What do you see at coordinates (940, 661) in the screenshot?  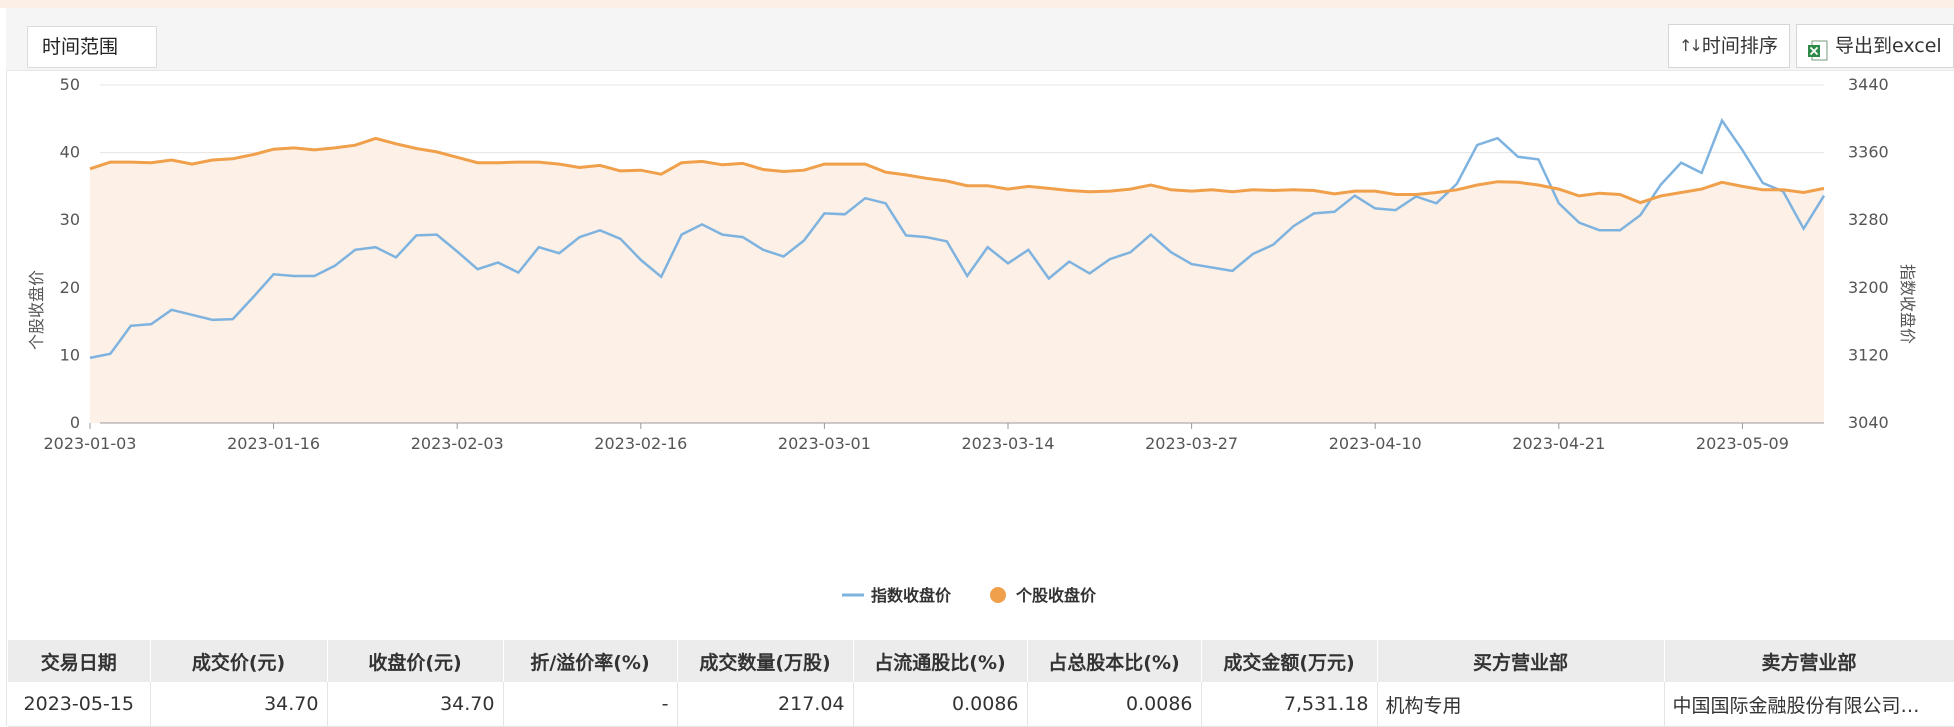 I see `column-header-float-share-ratio: 占流通股比(%)` at bounding box center [940, 661].